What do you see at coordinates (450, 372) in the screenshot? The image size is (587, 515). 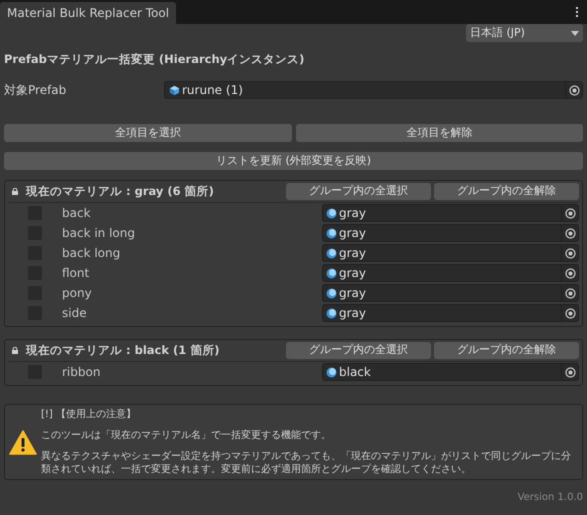 I see `material-field: black` at bounding box center [450, 372].